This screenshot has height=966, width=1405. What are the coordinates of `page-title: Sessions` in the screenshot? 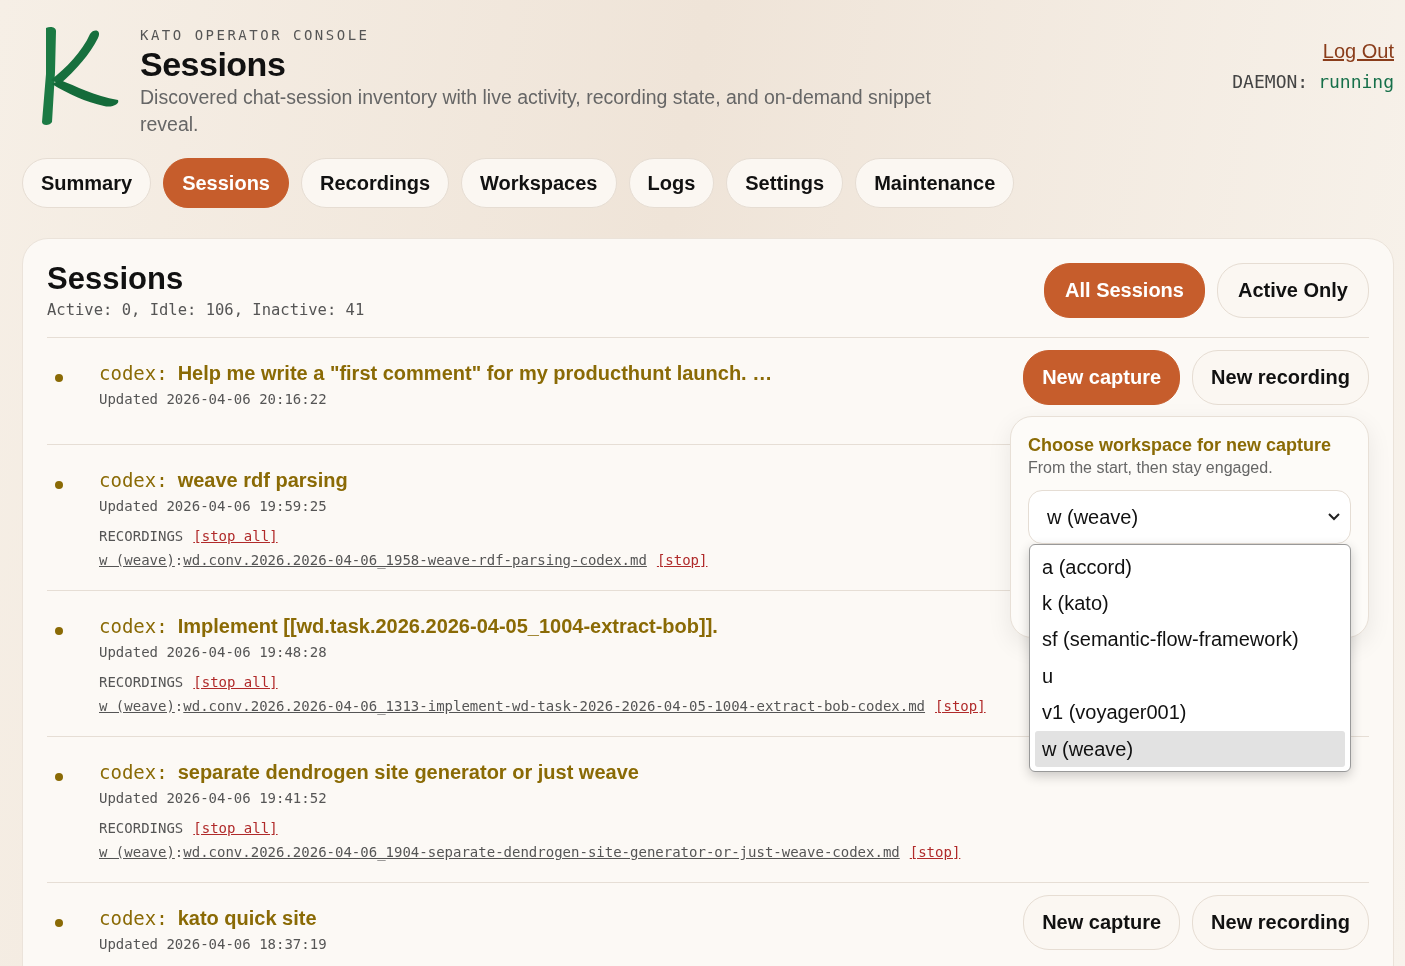 It's located at (213, 64).